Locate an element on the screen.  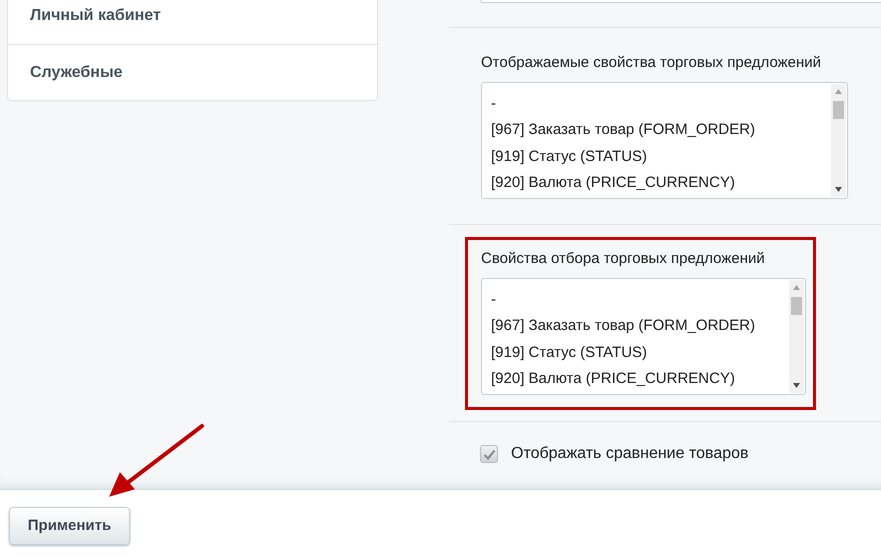
sidebar-item: Личный кабинет is located at coordinates (95, 16).